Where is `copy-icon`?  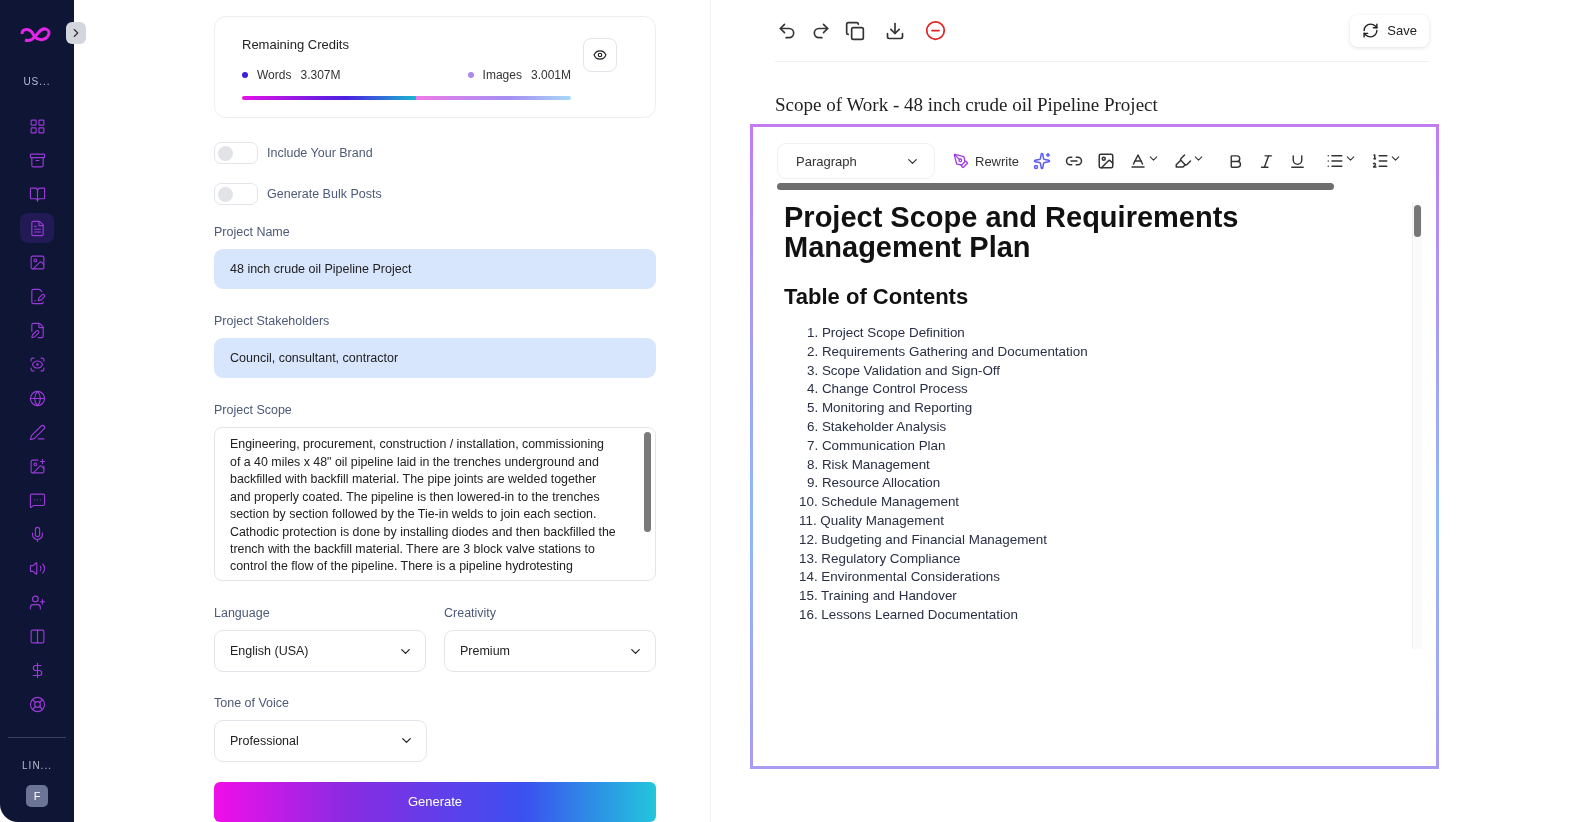
copy-icon is located at coordinates (855, 30).